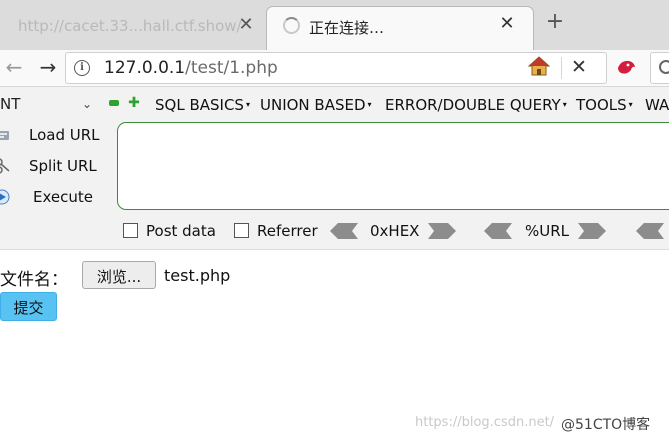  I want to click on watermark-url: https://blog.csdn.net/, so click(485, 422).